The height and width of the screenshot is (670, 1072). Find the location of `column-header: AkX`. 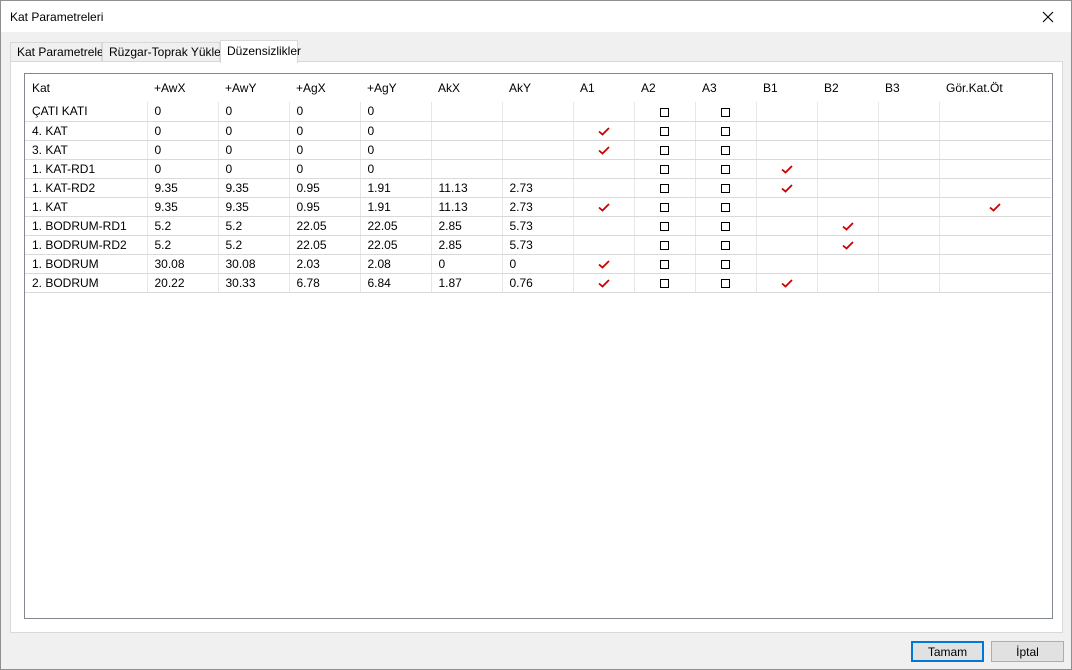

column-header: AkX is located at coordinates (466, 88).